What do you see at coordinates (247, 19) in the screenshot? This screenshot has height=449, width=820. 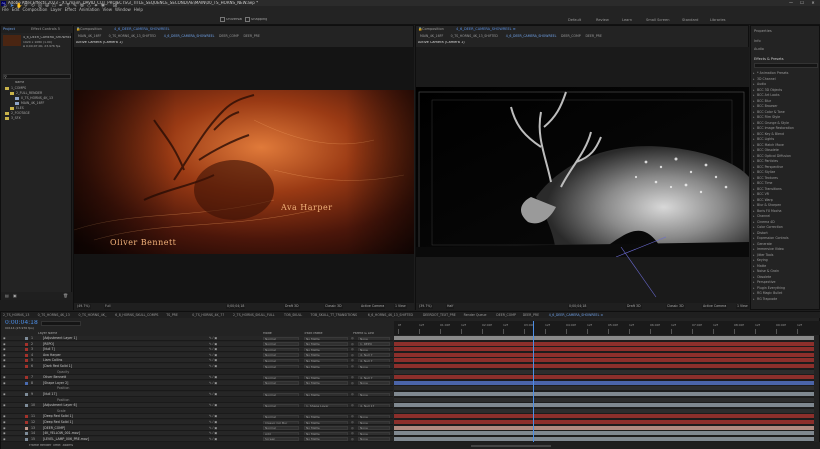 I see `snapping-checkbox` at bounding box center [247, 19].